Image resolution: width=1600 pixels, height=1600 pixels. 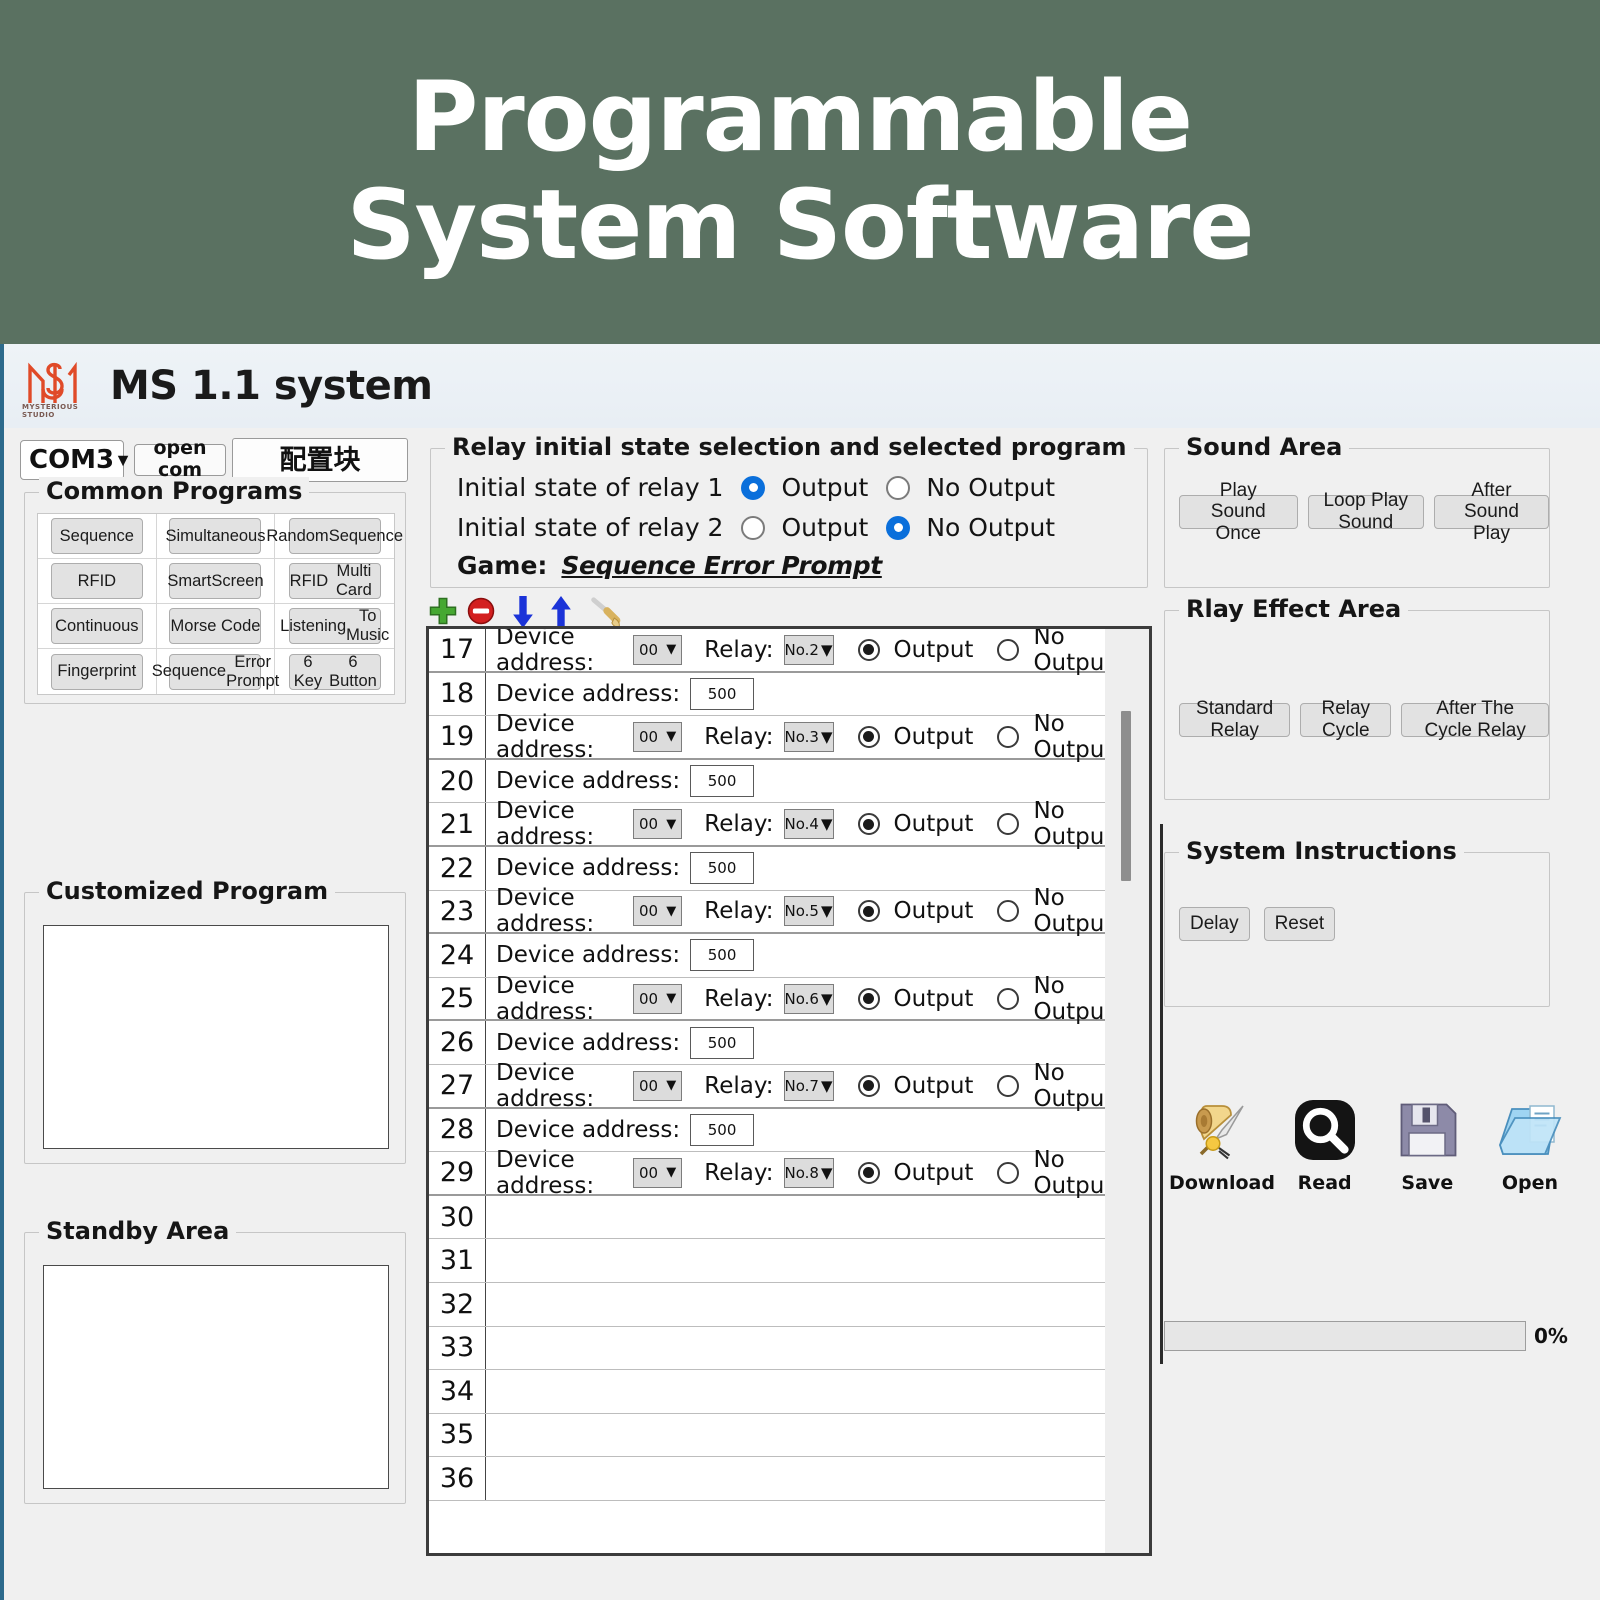 What do you see at coordinates (1530, 1159) in the screenshot?
I see `open-action: Open` at bounding box center [1530, 1159].